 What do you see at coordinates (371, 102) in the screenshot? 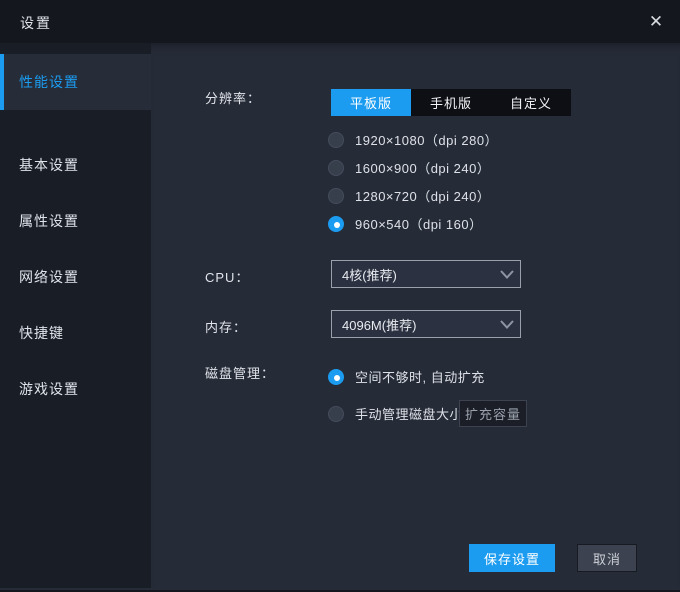
I see `tab-tablet: 平板版` at bounding box center [371, 102].